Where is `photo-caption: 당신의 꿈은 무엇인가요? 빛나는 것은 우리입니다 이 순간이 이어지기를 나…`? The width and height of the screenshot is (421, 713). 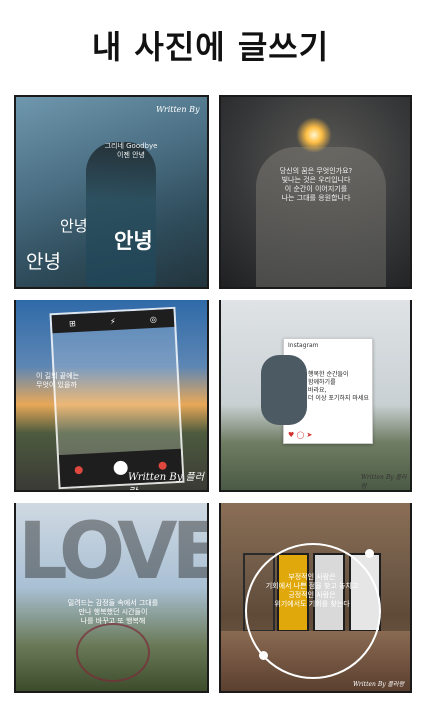
photo-caption: 당신의 꿈은 무엇인가요? 빛나는 것은 우리입니다 이 순간이 이어지기를 나… is located at coordinates (316, 184).